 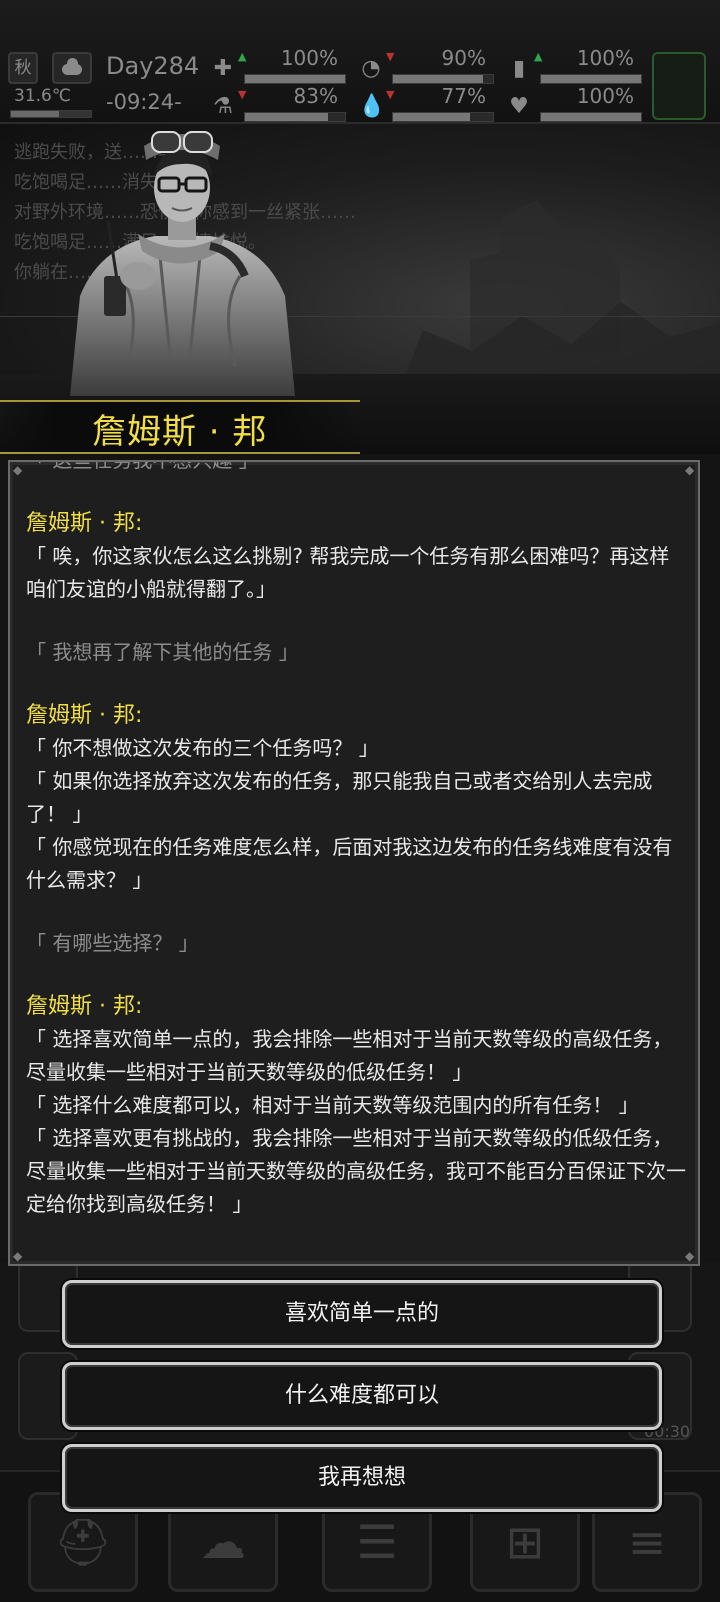 I want to click on flask-icon: ⚗, so click(x=223, y=106).